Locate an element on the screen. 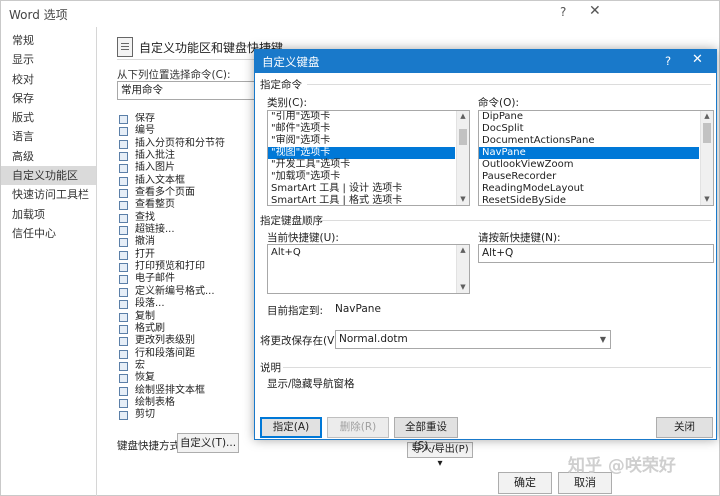  command-item: DipPane is located at coordinates (589, 117).